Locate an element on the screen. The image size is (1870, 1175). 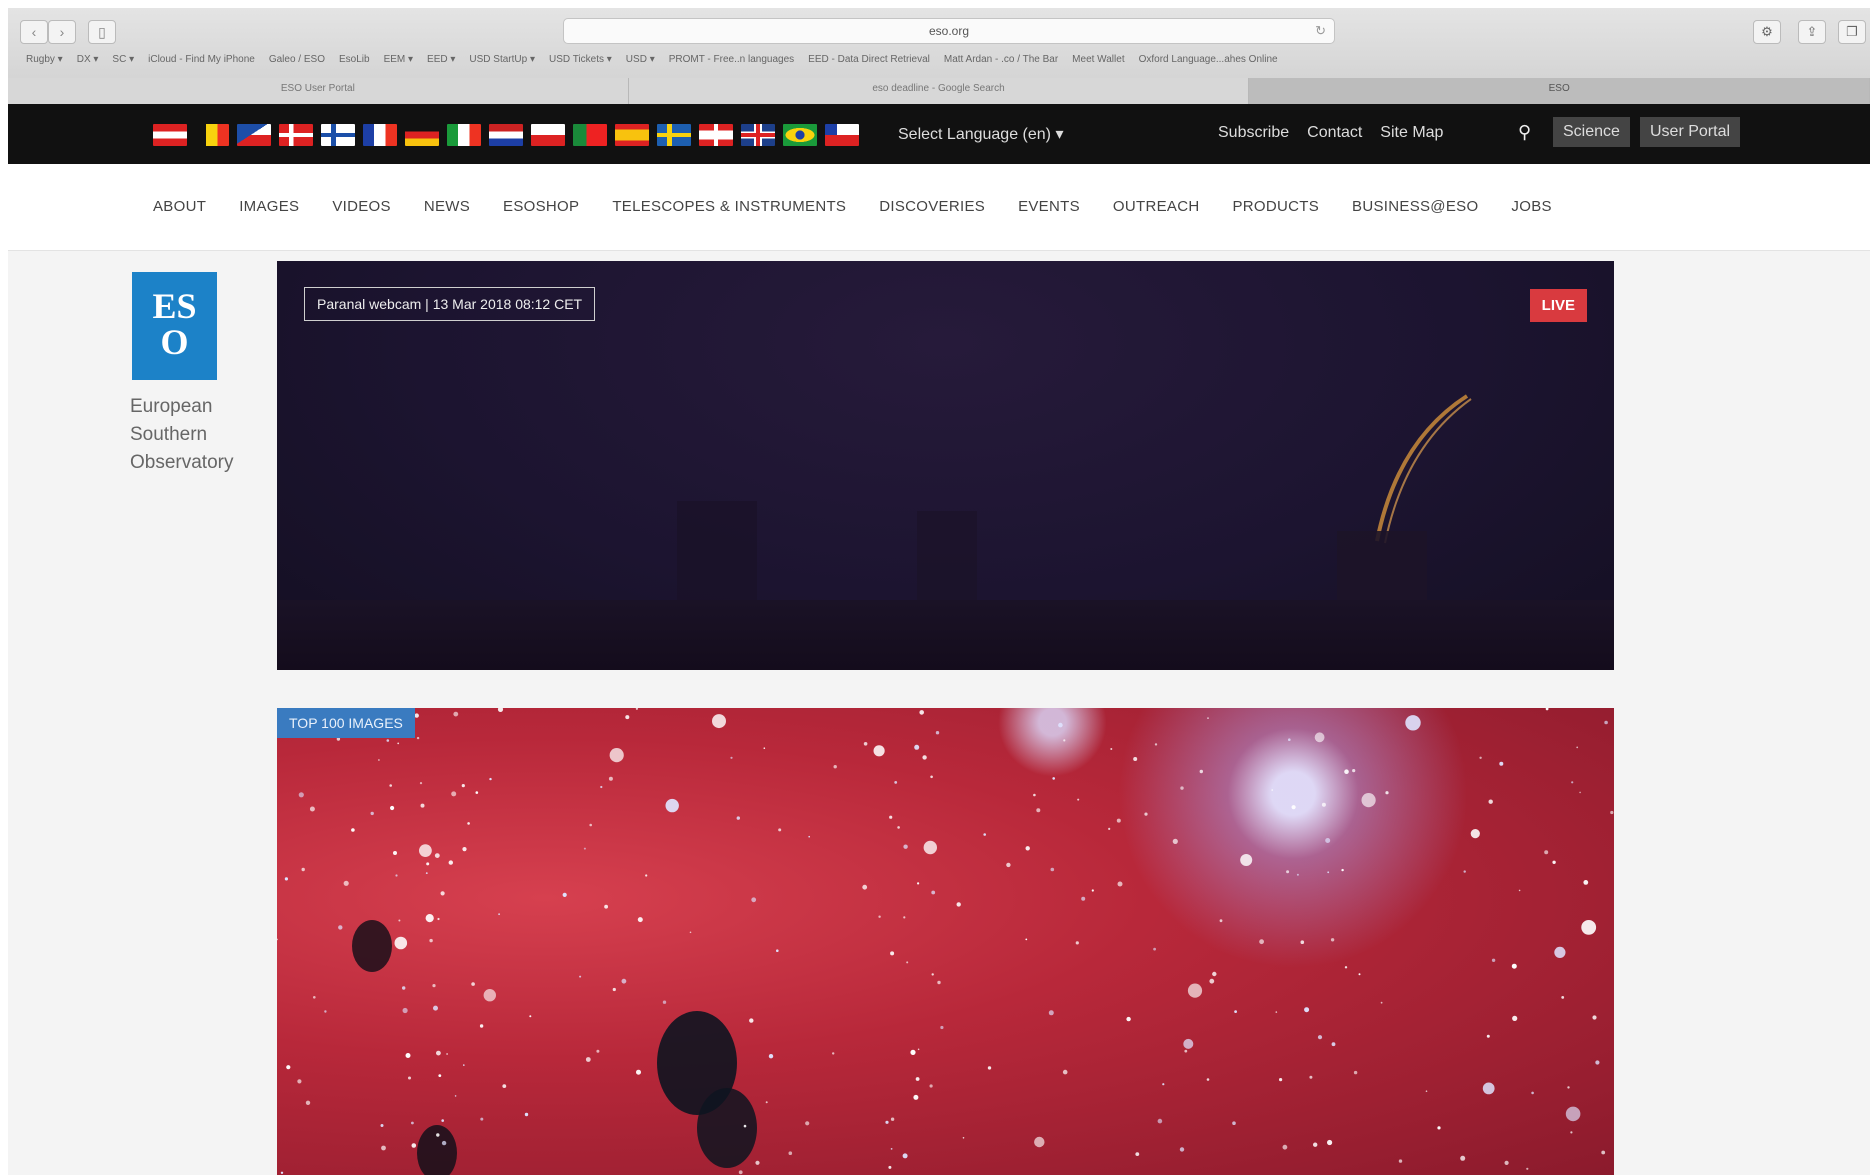
address-bar: eso.org ↻ is located at coordinates (949, 31).